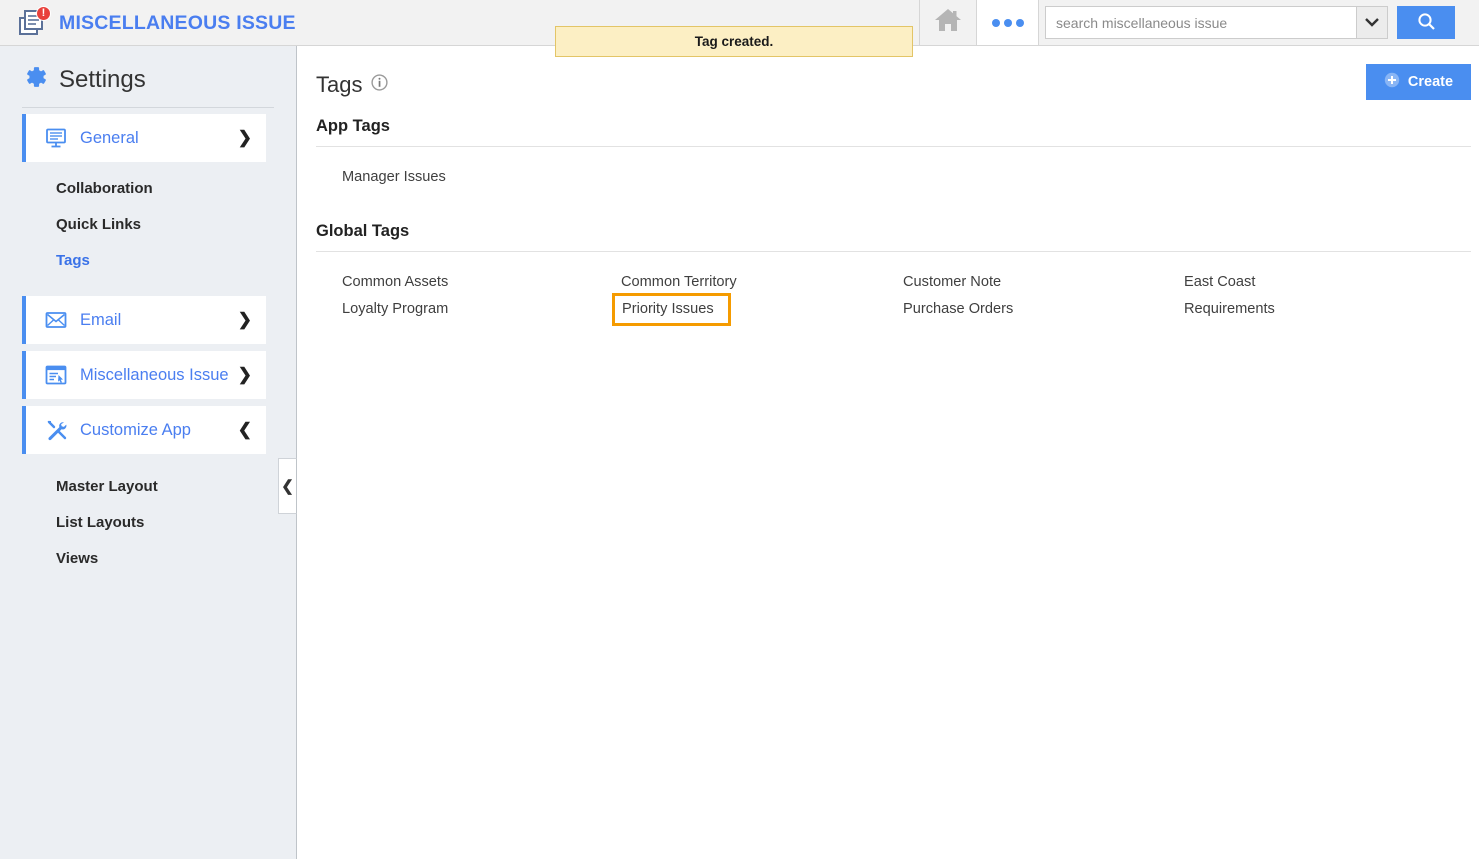 This screenshot has height=859, width=1479. What do you see at coordinates (56, 430) in the screenshot?
I see `tools-icon` at bounding box center [56, 430].